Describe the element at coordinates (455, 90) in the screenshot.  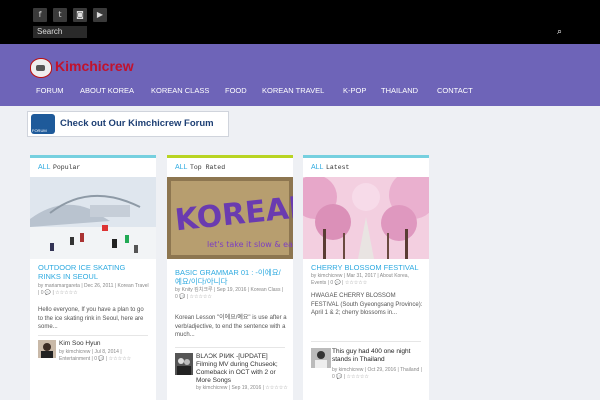
I see `nav-item-contact: CONTACT` at that location.